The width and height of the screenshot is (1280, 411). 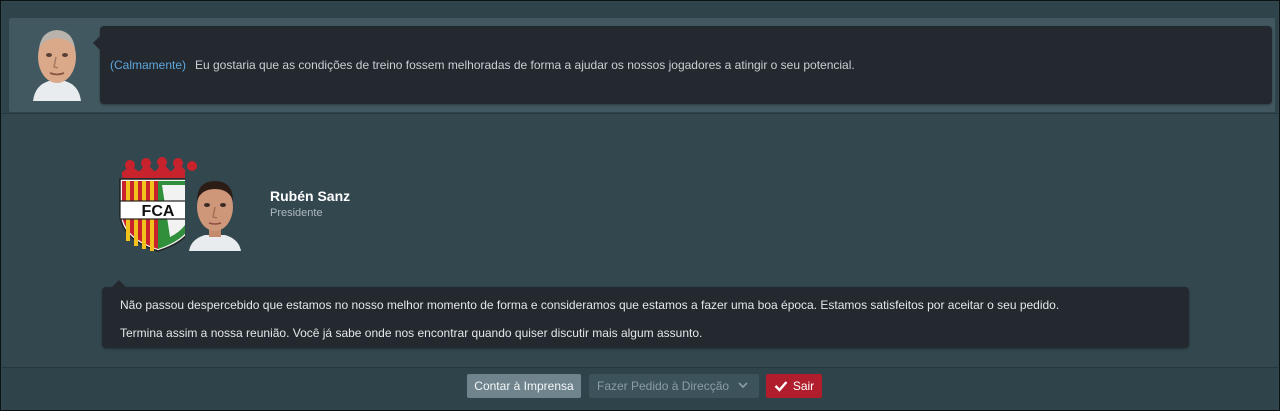 I want to click on president-name: Rubén Sanz, so click(x=310, y=196).